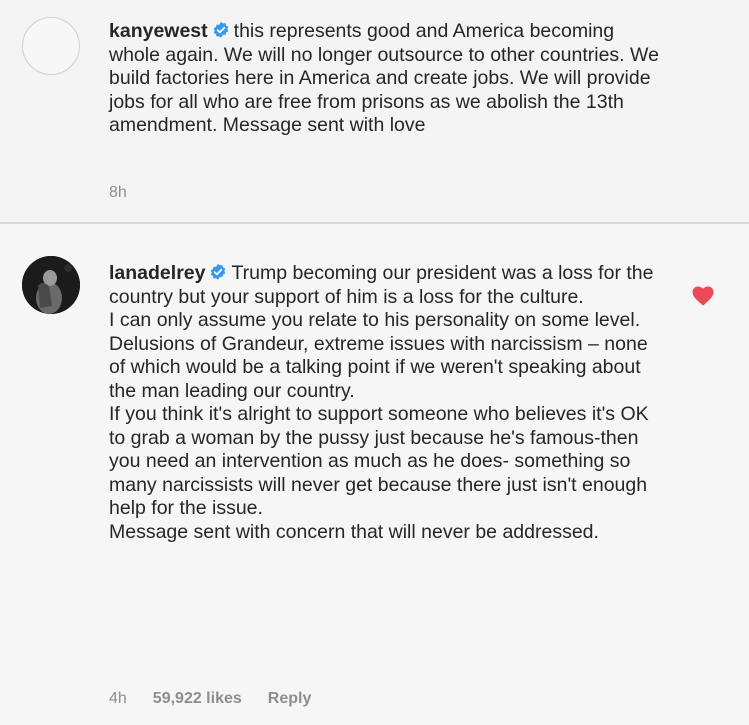  What do you see at coordinates (197, 698) in the screenshot?
I see `likes-count: 59,922 likes` at bounding box center [197, 698].